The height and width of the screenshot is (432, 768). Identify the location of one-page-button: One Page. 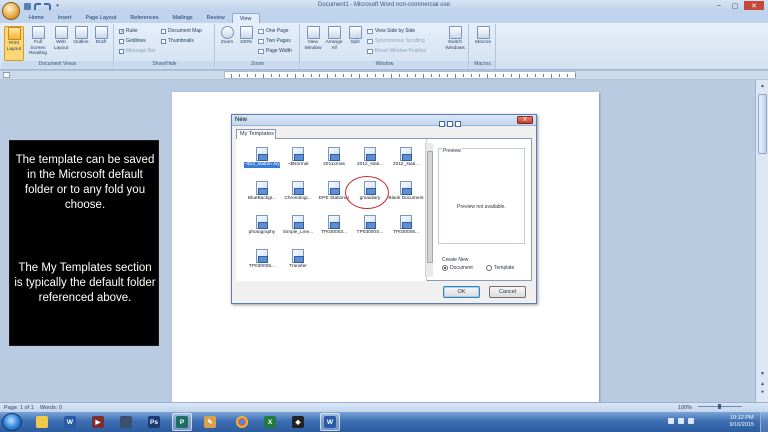
(273, 31).